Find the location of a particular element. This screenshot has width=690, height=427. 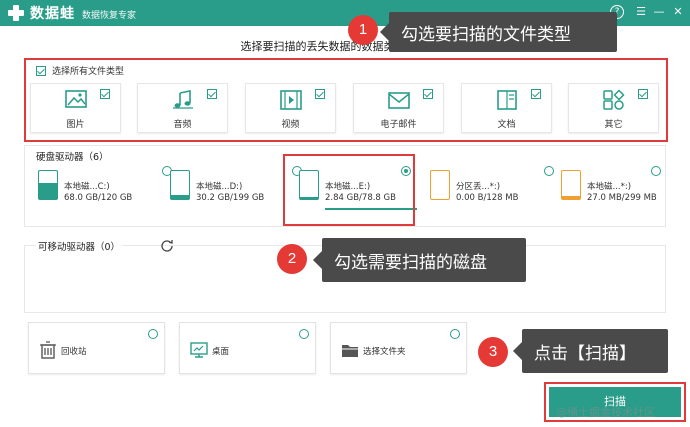

drive-highlight is located at coordinates (349, 190).